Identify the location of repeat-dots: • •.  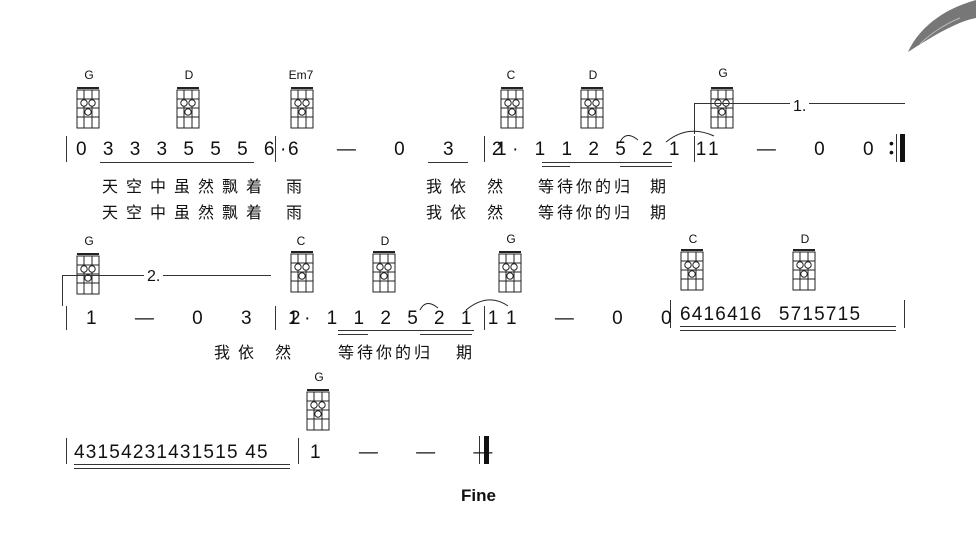
(891, 147).